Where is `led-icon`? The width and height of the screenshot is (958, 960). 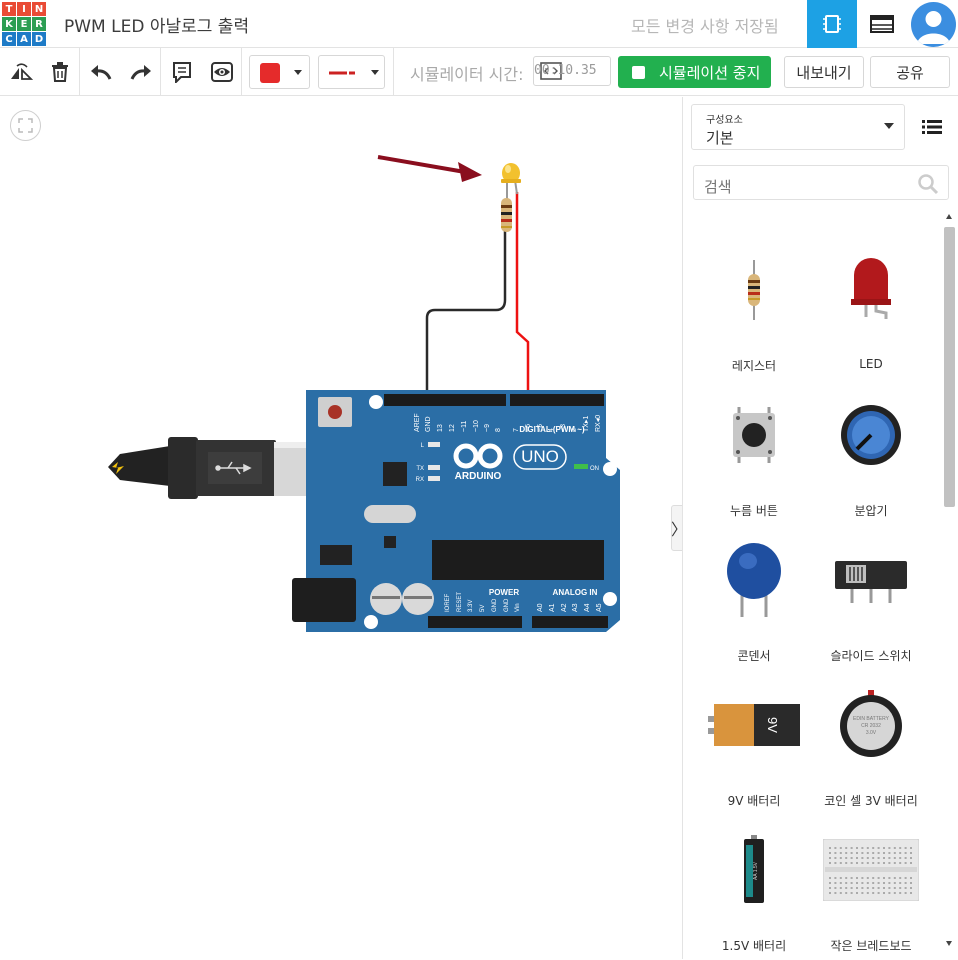
led-icon is located at coordinates (871, 288).